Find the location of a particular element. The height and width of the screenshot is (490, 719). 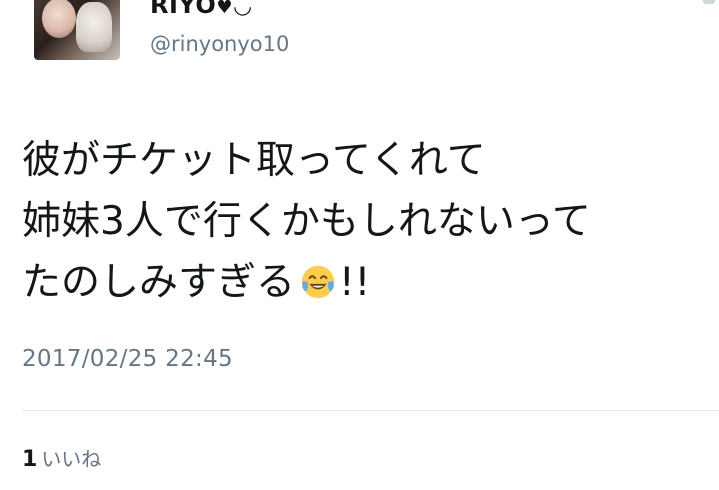

display-name: RIYO♥◡̈ is located at coordinates (201, 11).